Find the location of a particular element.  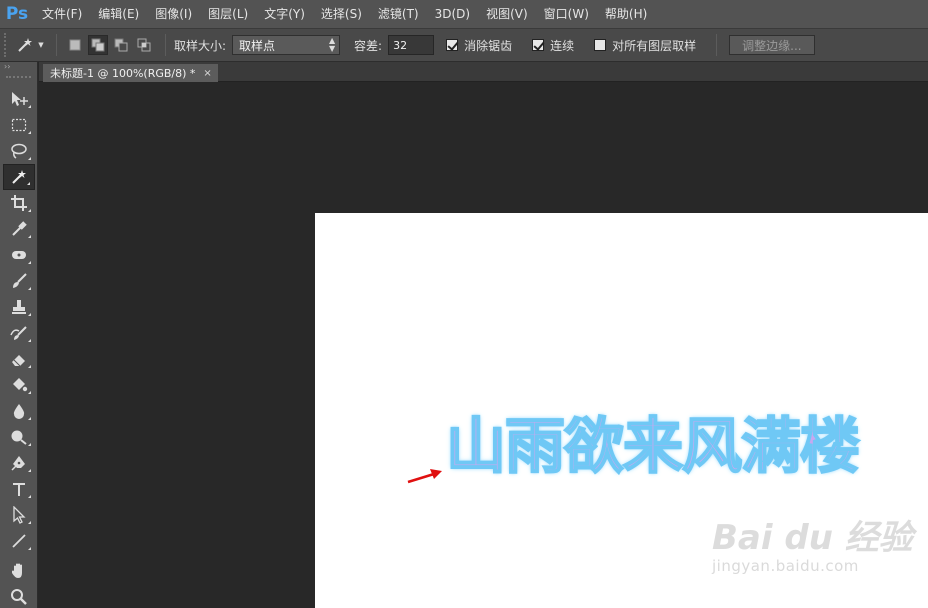

menu-view: 视图(V) is located at coordinates (507, 14).